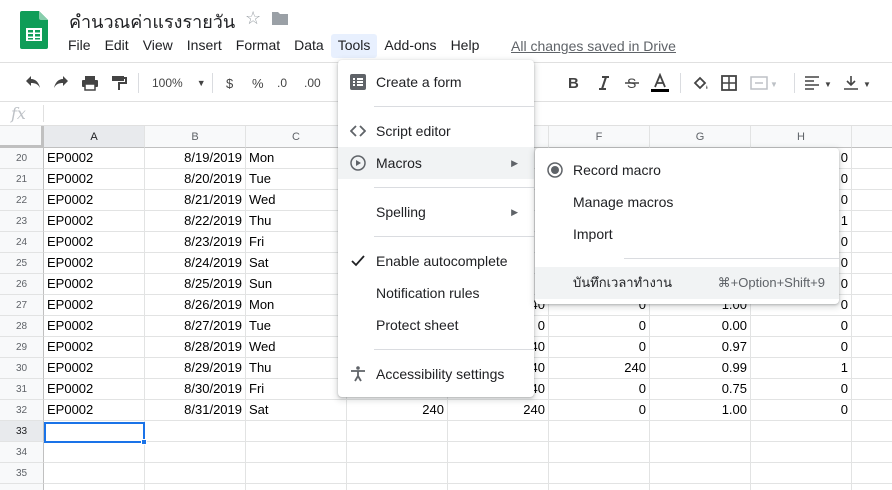 The height and width of the screenshot is (490, 892). What do you see at coordinates (296, 347) in the screenshot?
I see `cell-c: Wed` at bounding box center [296, 347].